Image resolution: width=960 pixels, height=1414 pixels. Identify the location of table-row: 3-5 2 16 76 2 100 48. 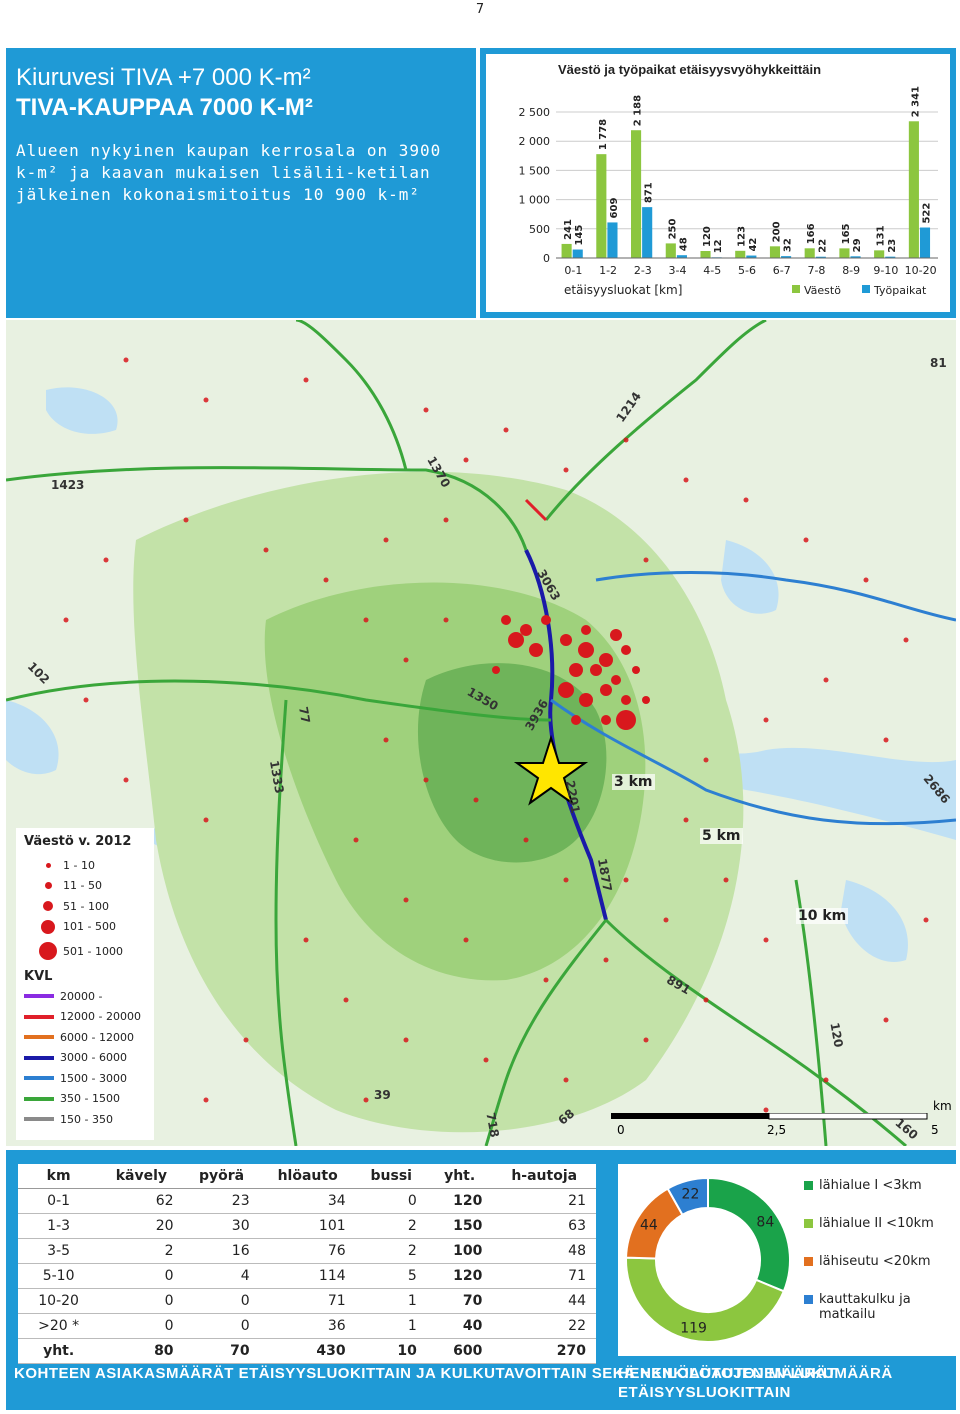
(307, 1251).